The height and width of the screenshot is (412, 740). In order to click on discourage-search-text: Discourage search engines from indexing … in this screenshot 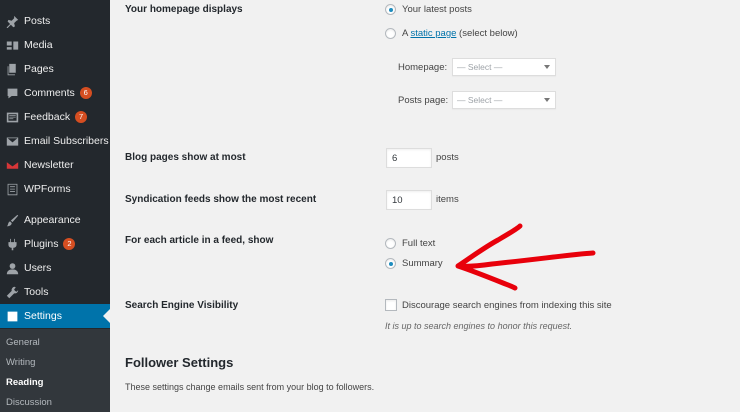, I will do `click(507, 305)`.